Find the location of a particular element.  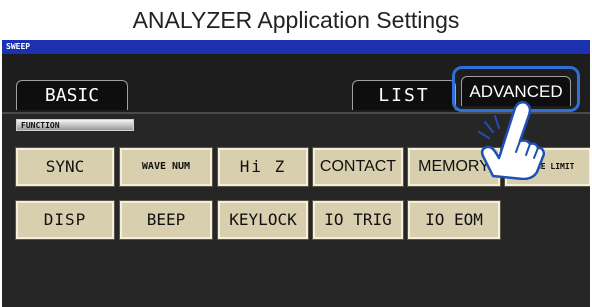

wave-num-button: WAVE NUM is located at coordinates (166, 167).